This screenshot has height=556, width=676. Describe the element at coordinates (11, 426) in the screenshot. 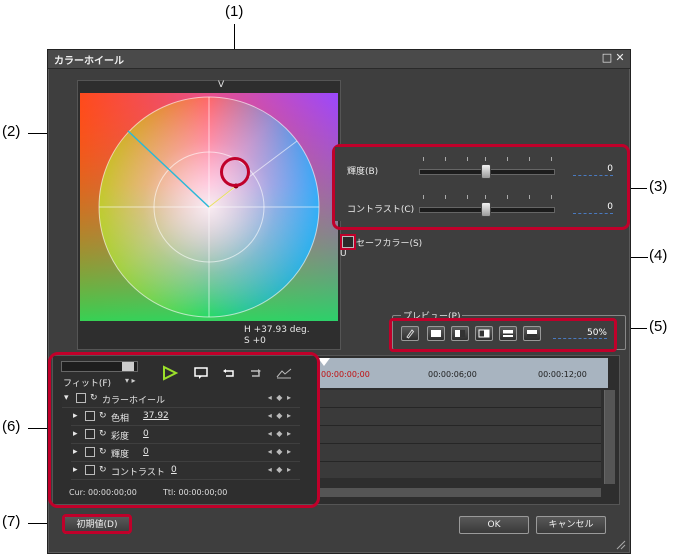

I see `callout-6: (6)` at that location.